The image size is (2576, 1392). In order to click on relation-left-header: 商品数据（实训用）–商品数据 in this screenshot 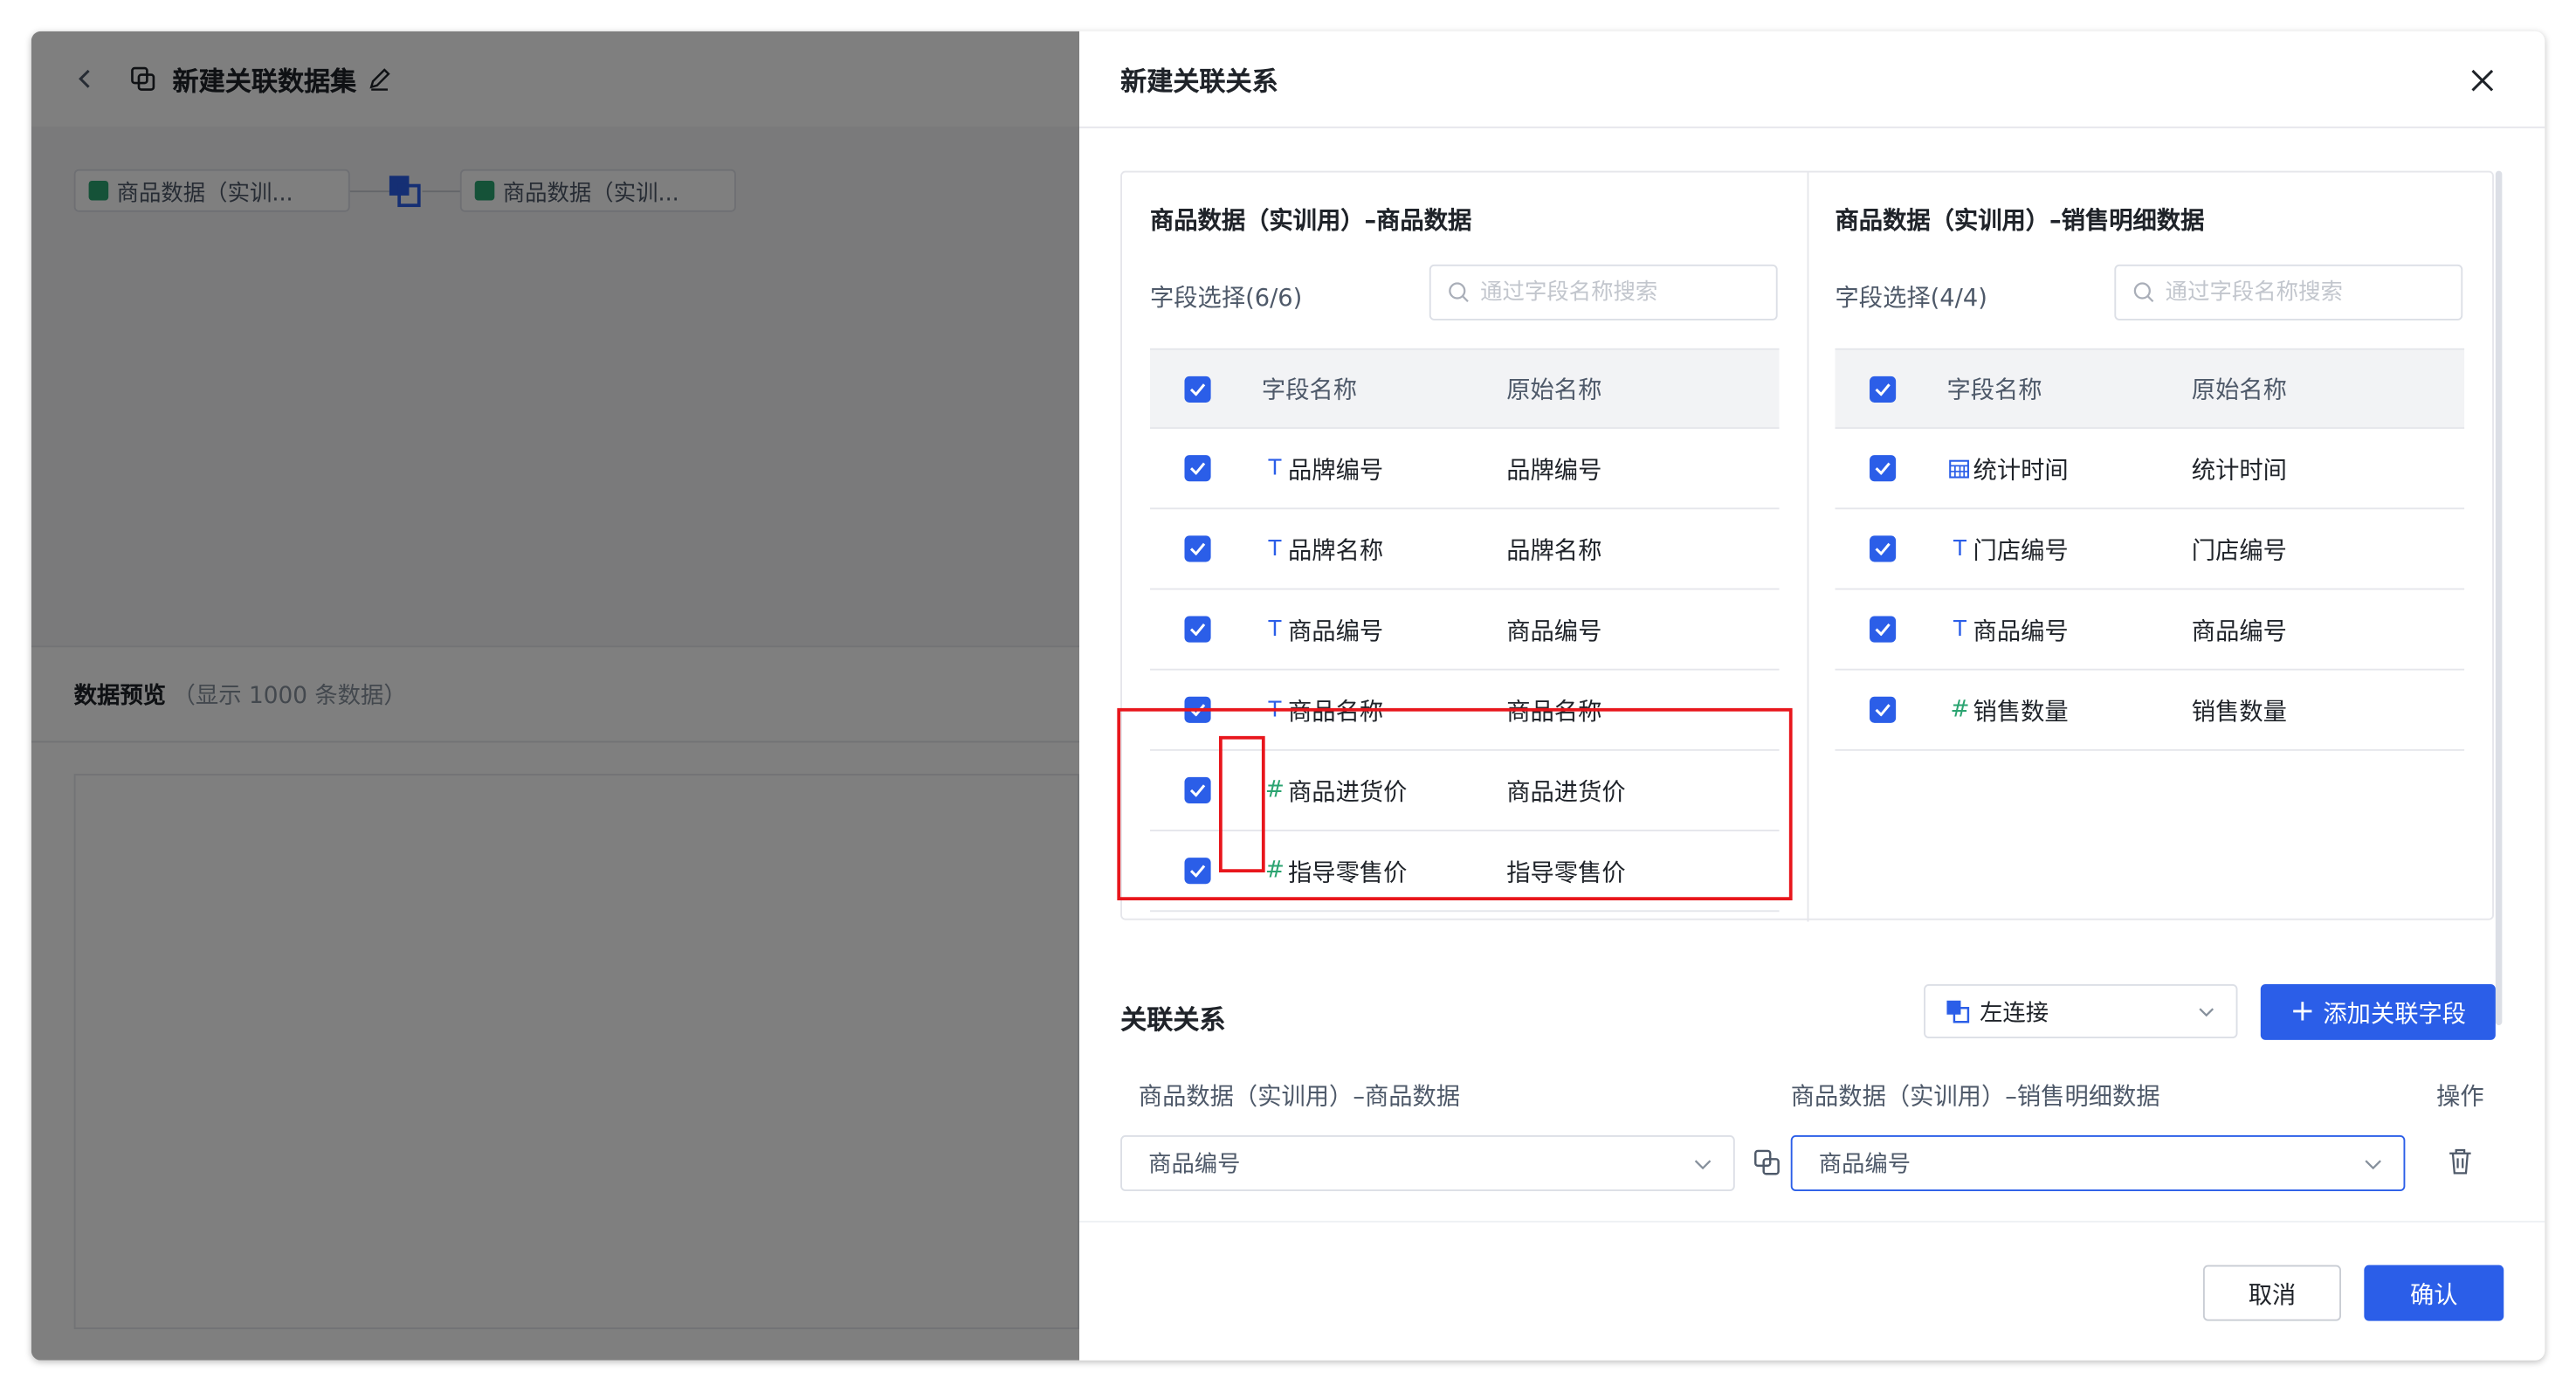, I will do `click(1299, 1098)`.